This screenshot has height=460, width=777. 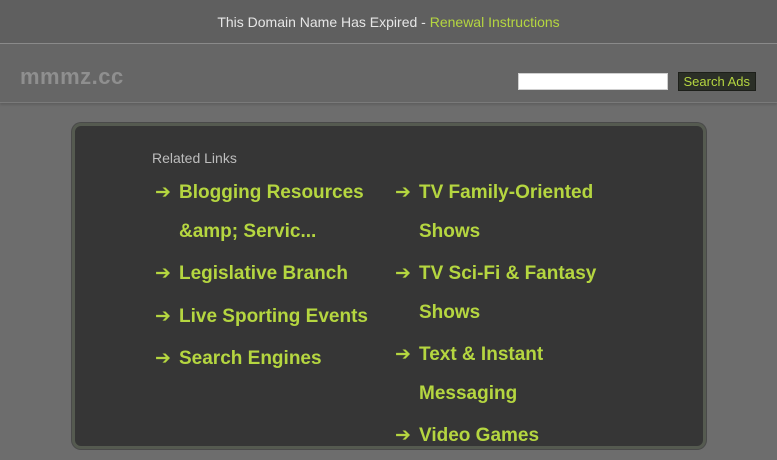 I want to click on site-logo: mmmz.cc, so click(x=72, y=76).